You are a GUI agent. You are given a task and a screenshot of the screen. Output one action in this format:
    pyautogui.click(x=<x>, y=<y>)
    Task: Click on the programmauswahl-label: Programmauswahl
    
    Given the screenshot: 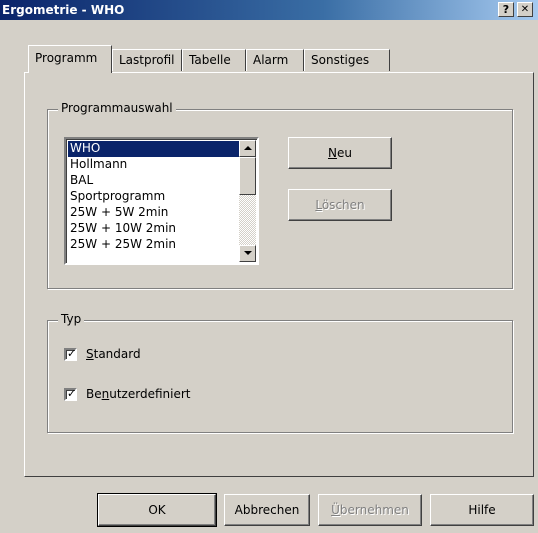 What is the action you would take?
    pyautogui.click(x=117, y=108)
    